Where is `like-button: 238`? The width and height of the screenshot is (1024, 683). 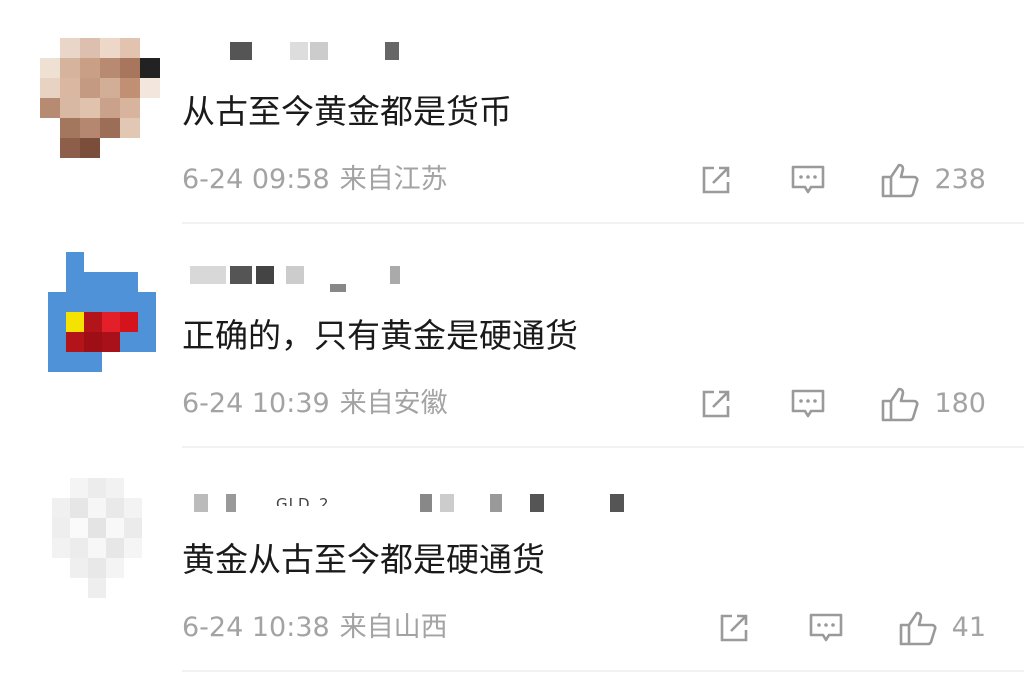 like-button: 238 is located at coordinates (933, 180).